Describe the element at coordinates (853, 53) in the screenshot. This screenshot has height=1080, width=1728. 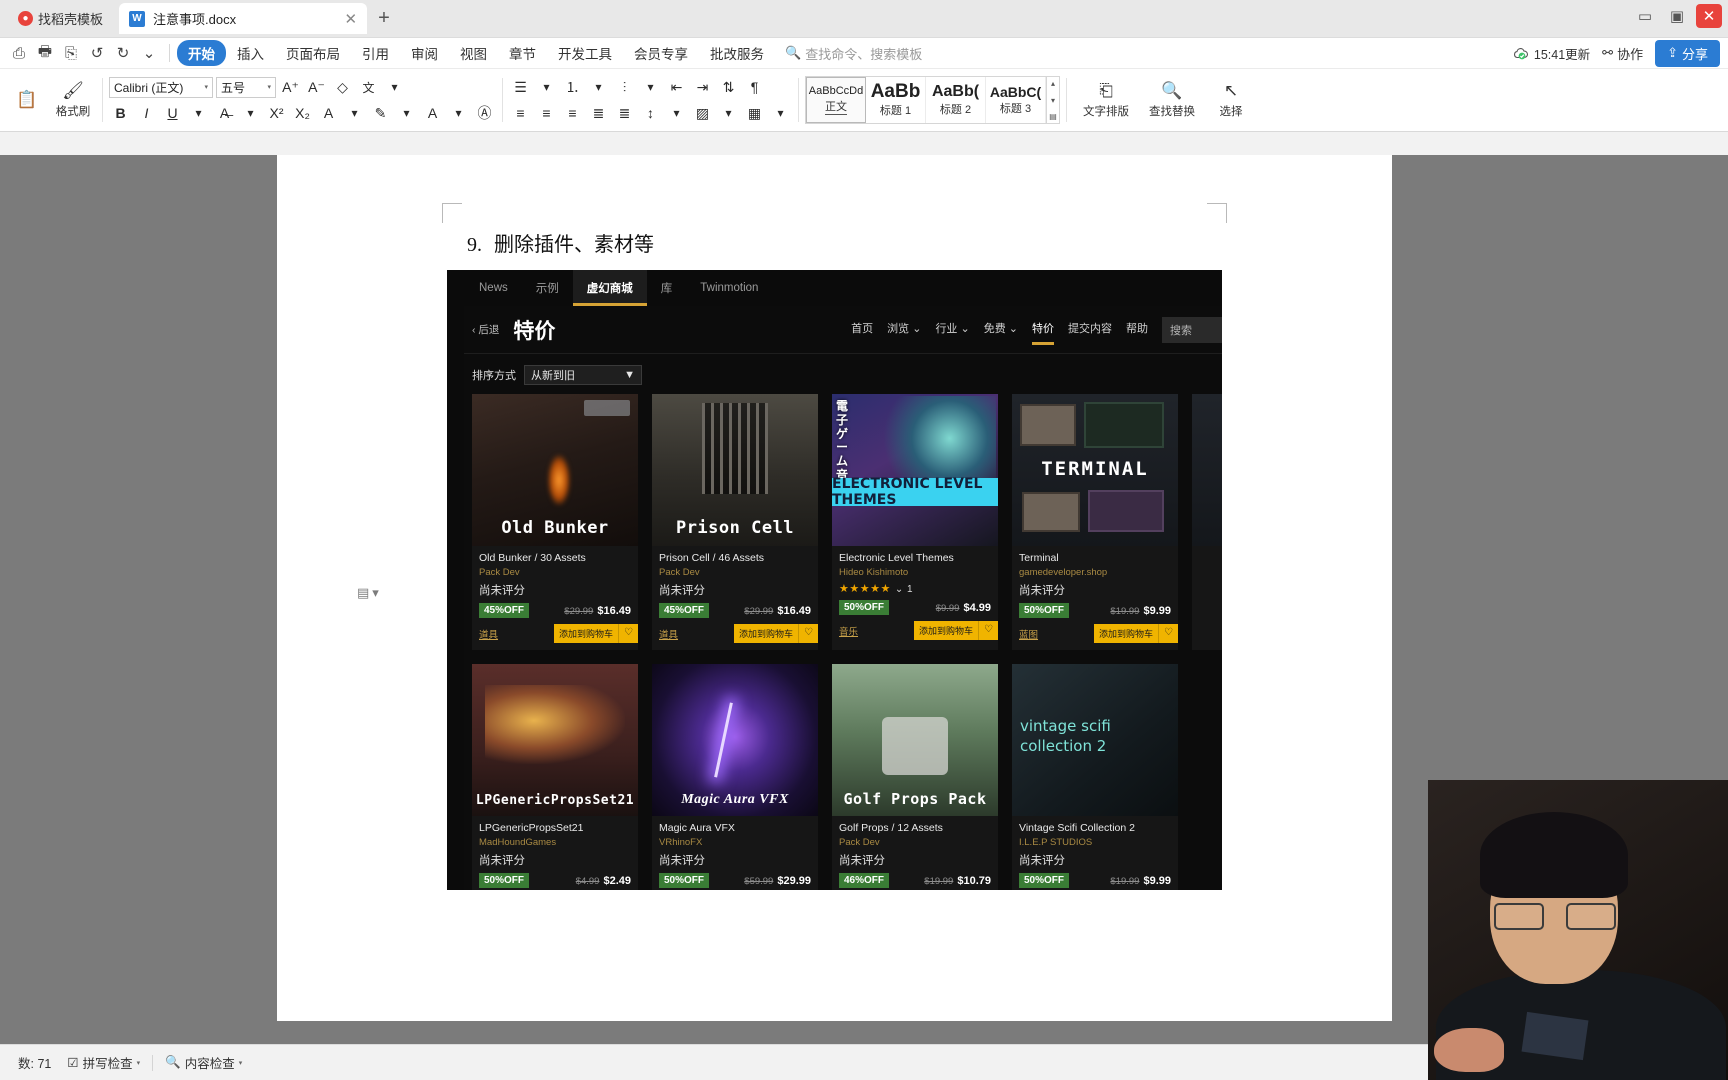
I see `command-search: 🔍 查找命令、搜索模板` at that location.